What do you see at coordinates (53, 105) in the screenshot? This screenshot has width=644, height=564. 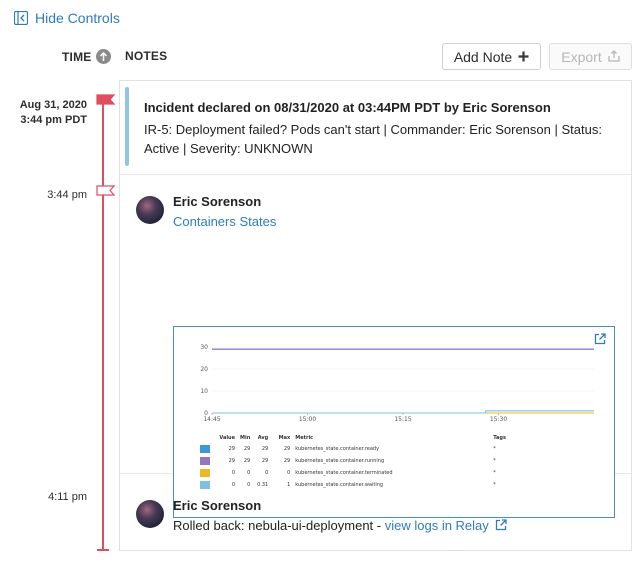 I see `incident-date: Aug 31, 2020` at bounding box center [53, 105].